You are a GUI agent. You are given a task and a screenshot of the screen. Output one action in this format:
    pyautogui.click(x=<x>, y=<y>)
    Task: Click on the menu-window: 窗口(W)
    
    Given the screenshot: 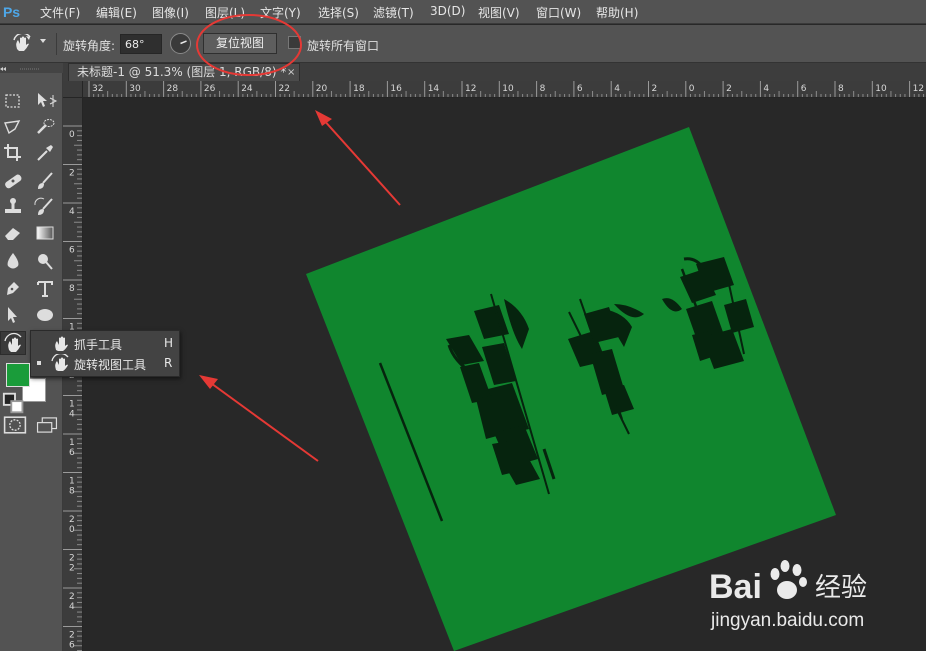 What is the action you would take?
    pyautogui.click(x=558, y=12)
    